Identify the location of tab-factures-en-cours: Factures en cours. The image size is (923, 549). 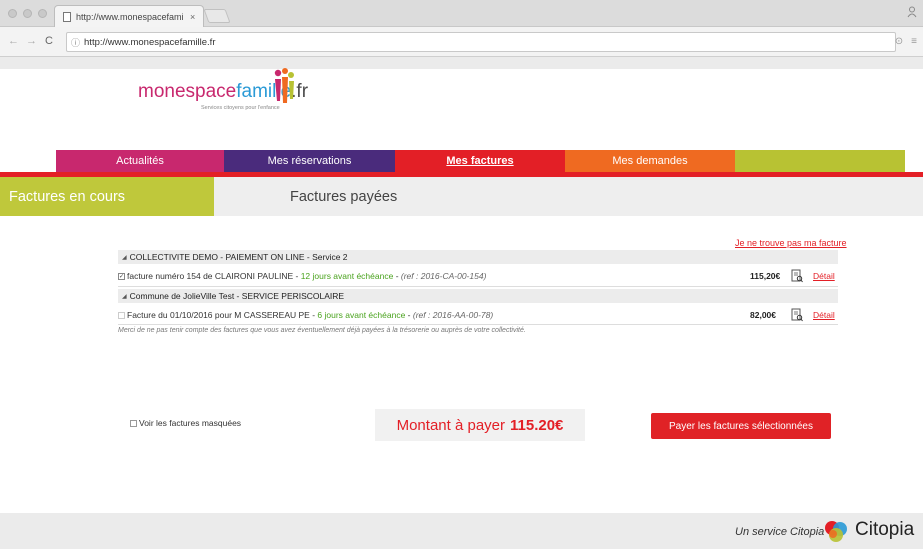
(107, 196).